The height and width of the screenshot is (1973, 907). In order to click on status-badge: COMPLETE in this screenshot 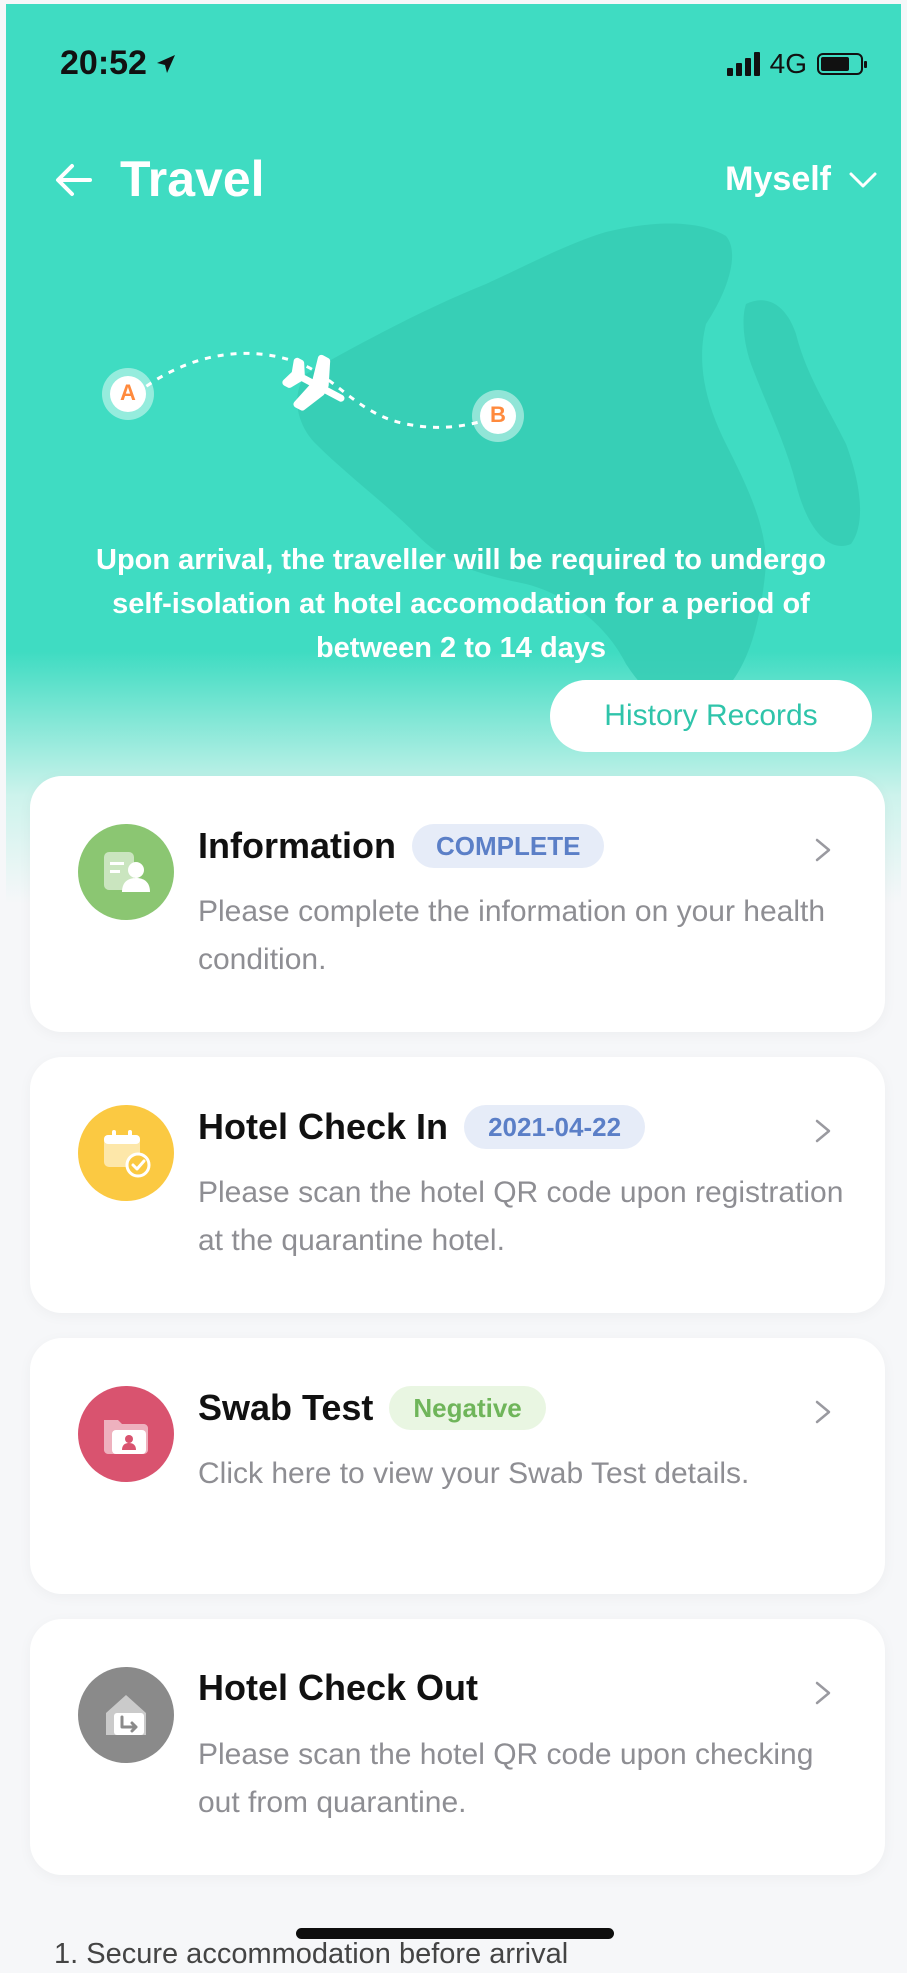, I will do `click(508, 846)`.